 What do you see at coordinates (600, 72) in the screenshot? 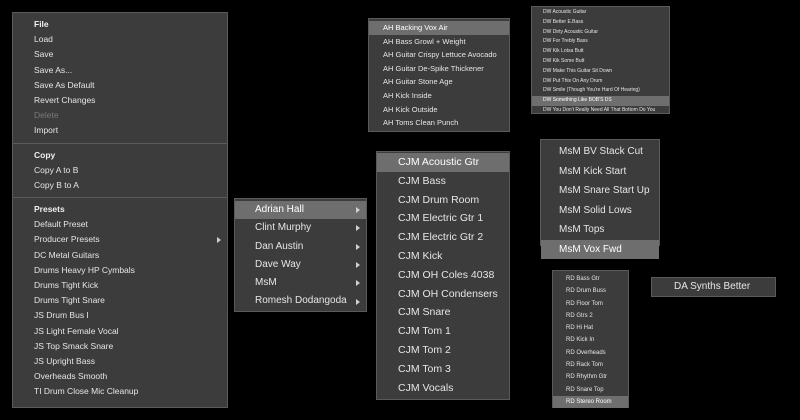
I see `menu-item: DW Make This Guitar Sit Down` at bounding box center [600, 72].